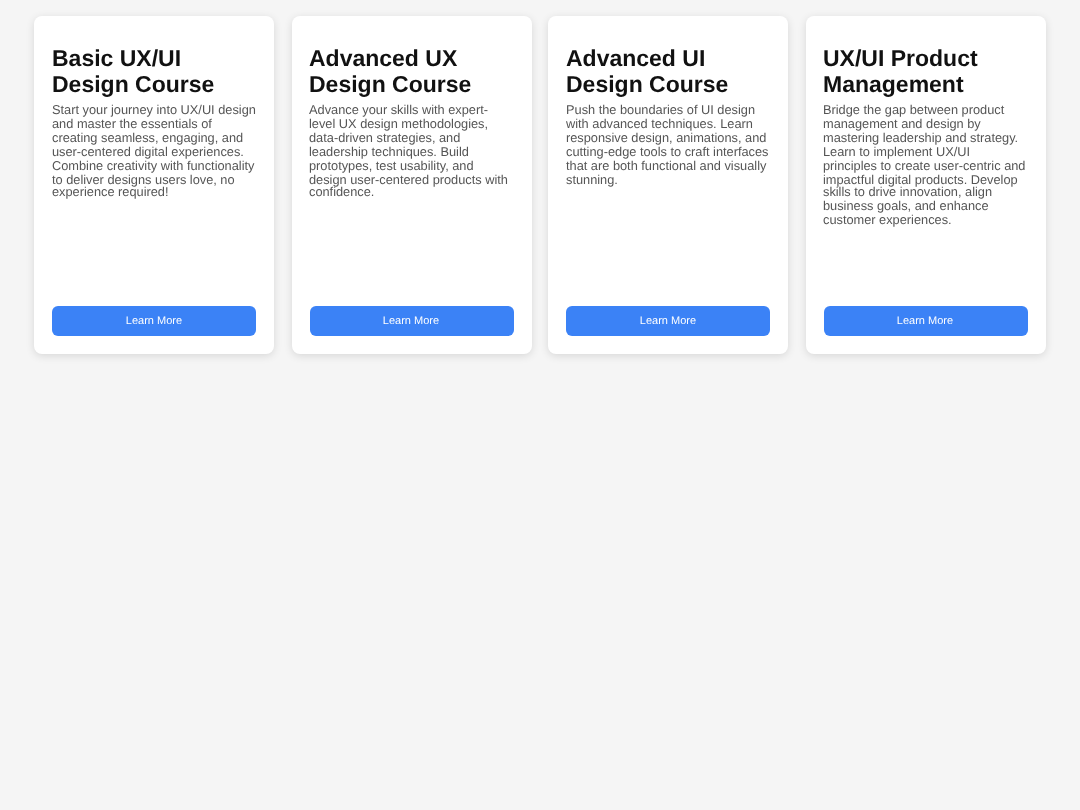  I want to click on course-title: Advanced UX Design Course, so click(391, 73).